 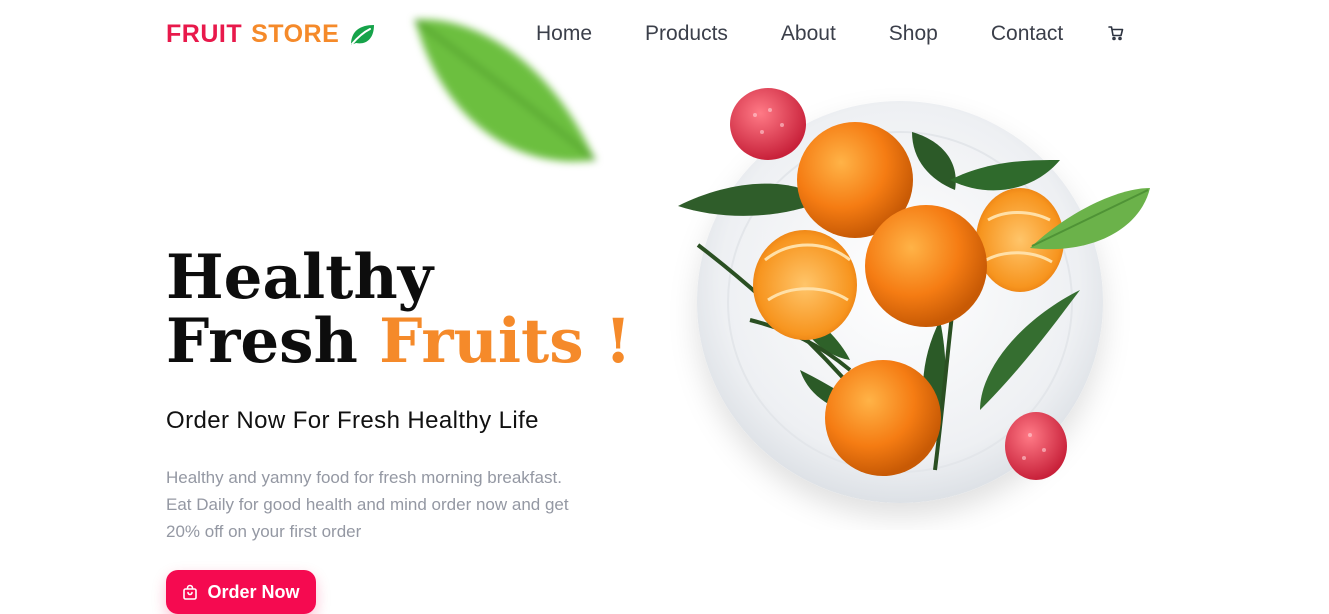 What do you see at coordinates (264, 531) in the screenshot?
I see `hero-description-line: 20% off on your first order` at bounding box center [264, 531].